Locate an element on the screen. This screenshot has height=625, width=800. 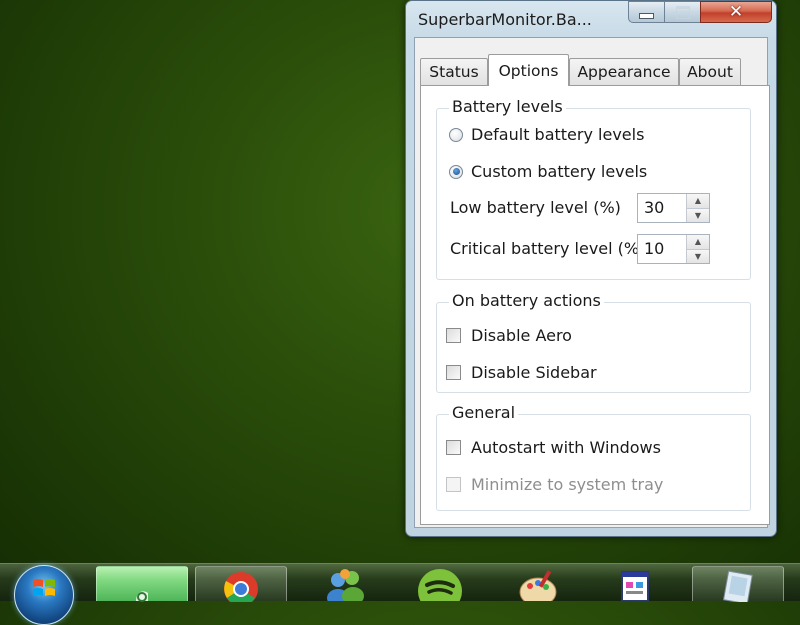
tab-strip: Status Options Appearance About is located at coordinates (600, 70).